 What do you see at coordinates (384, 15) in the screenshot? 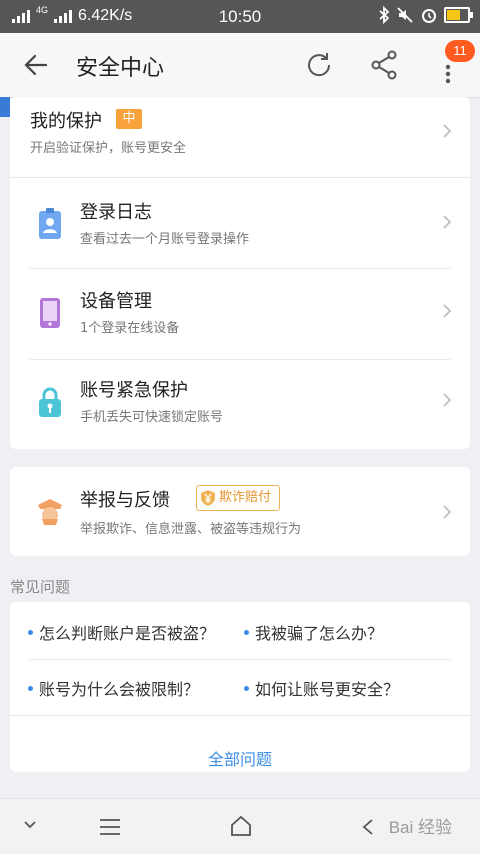
I see `bluetooth-icon` at bounding box center [384, 15].